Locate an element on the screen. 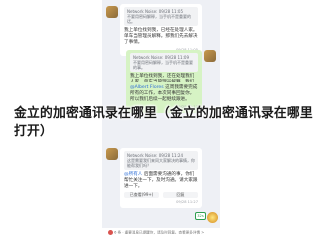  voice-message: 32s is located at coordinates (200, 216).